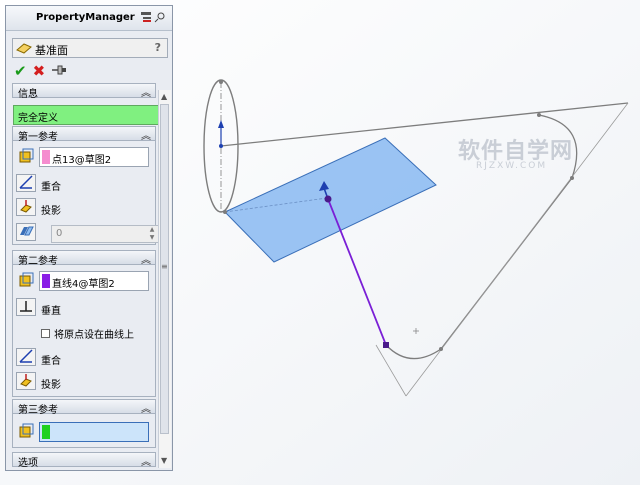  I want to click on panel-title: PropertyManager, so click(85, 17).